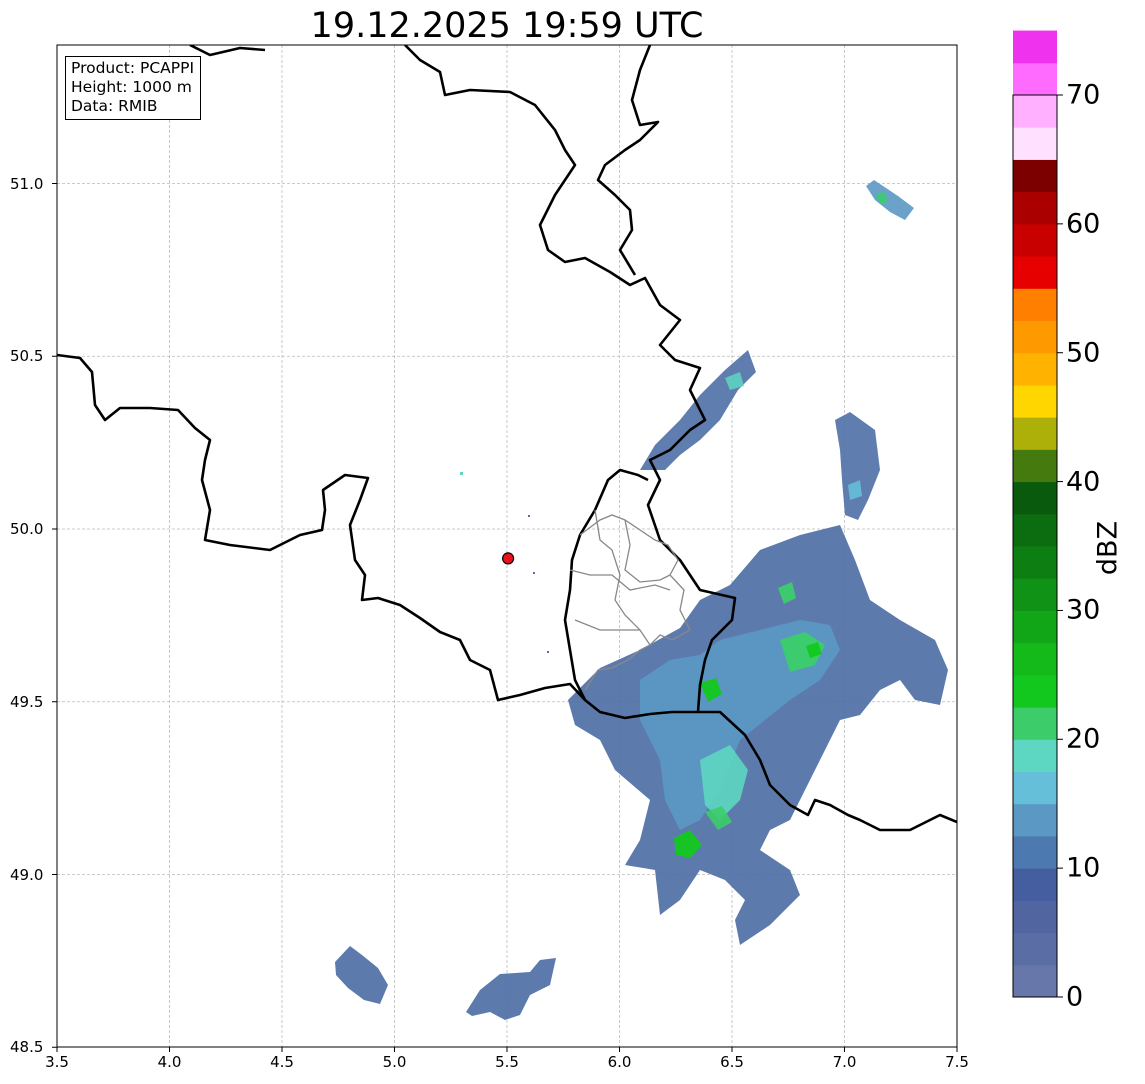  What do you see at coordinates (732, 1062) in the screenshot?
I see `x-tick-label: 6.5` at bounding box center [732, 1062].